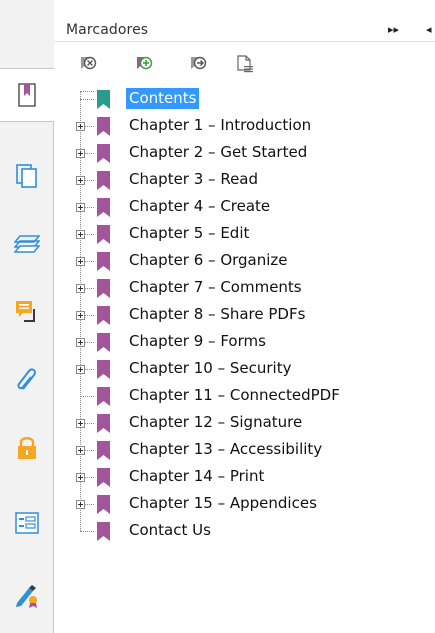 Image resolution: width=435 pixels, height=633 pixels. I want to click on security-lock-icon, so click(27, 448).